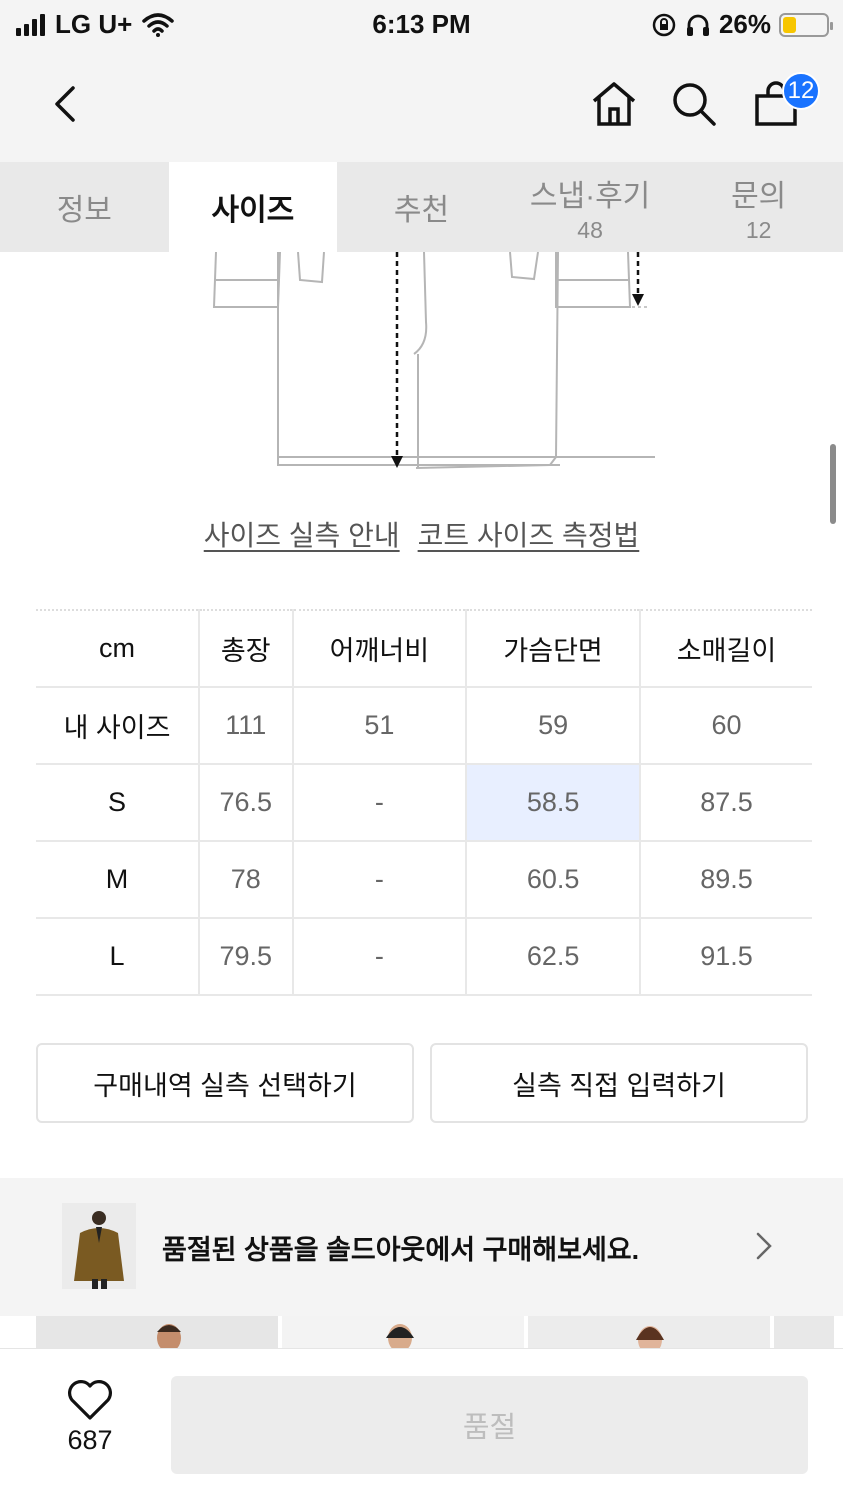 This screenshot has height=1500, width=843. I want to click on row-label: 내 사이즈, so click(117, 726).